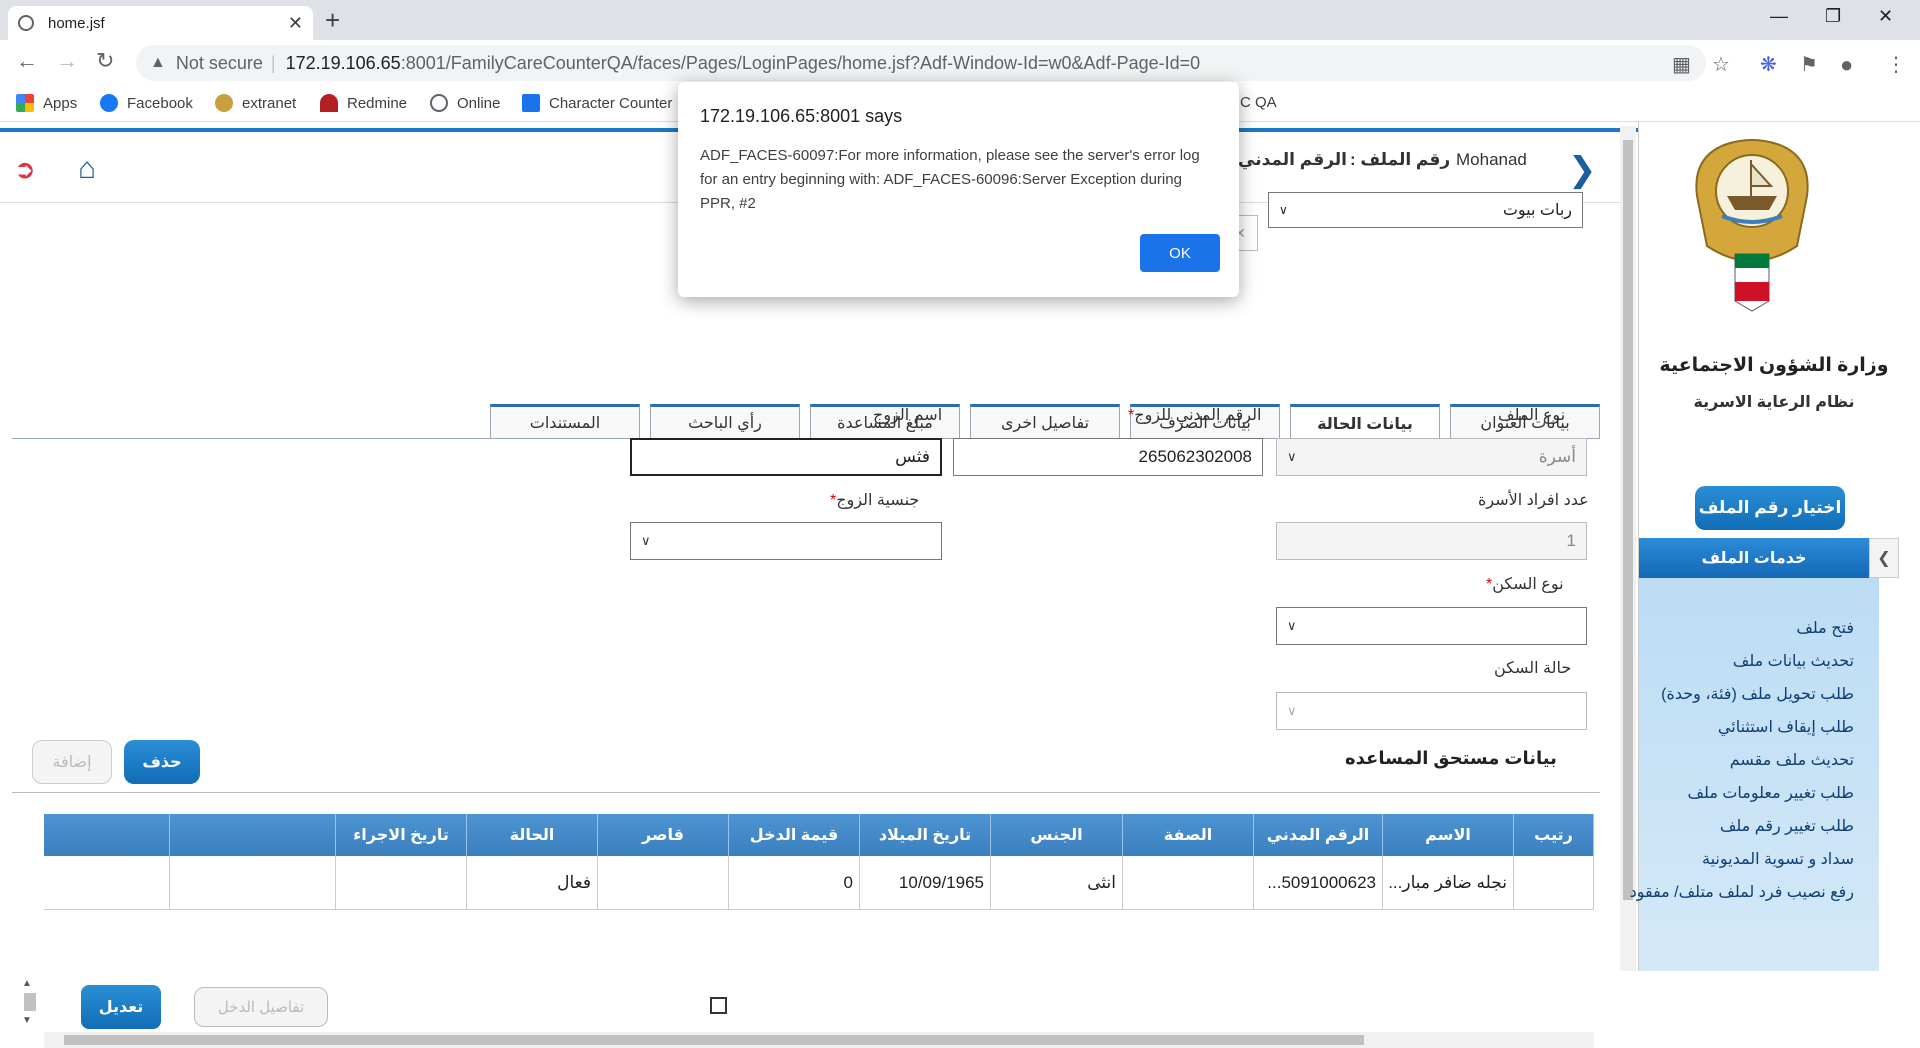  What do you see at coordinates (1425, 210) in the screenshot?
I see `category-select: ربات بيوت ∨` at bounding box center [1425, 210].